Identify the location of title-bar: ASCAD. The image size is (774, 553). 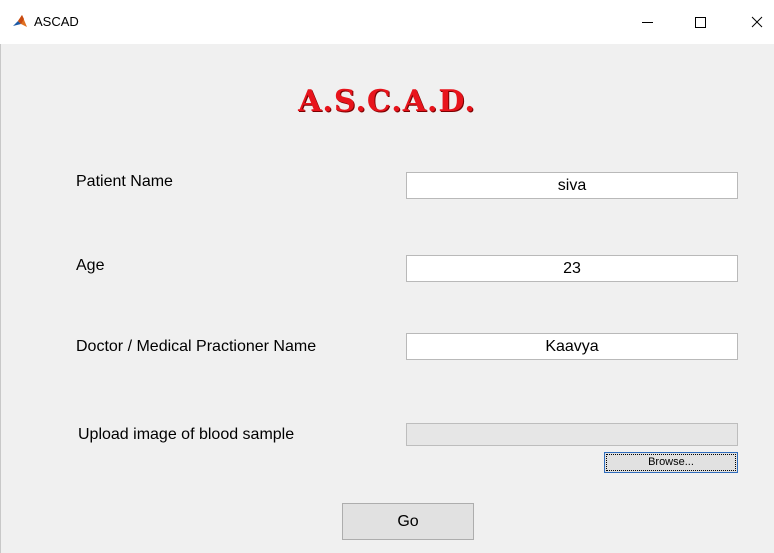
(387, 22).